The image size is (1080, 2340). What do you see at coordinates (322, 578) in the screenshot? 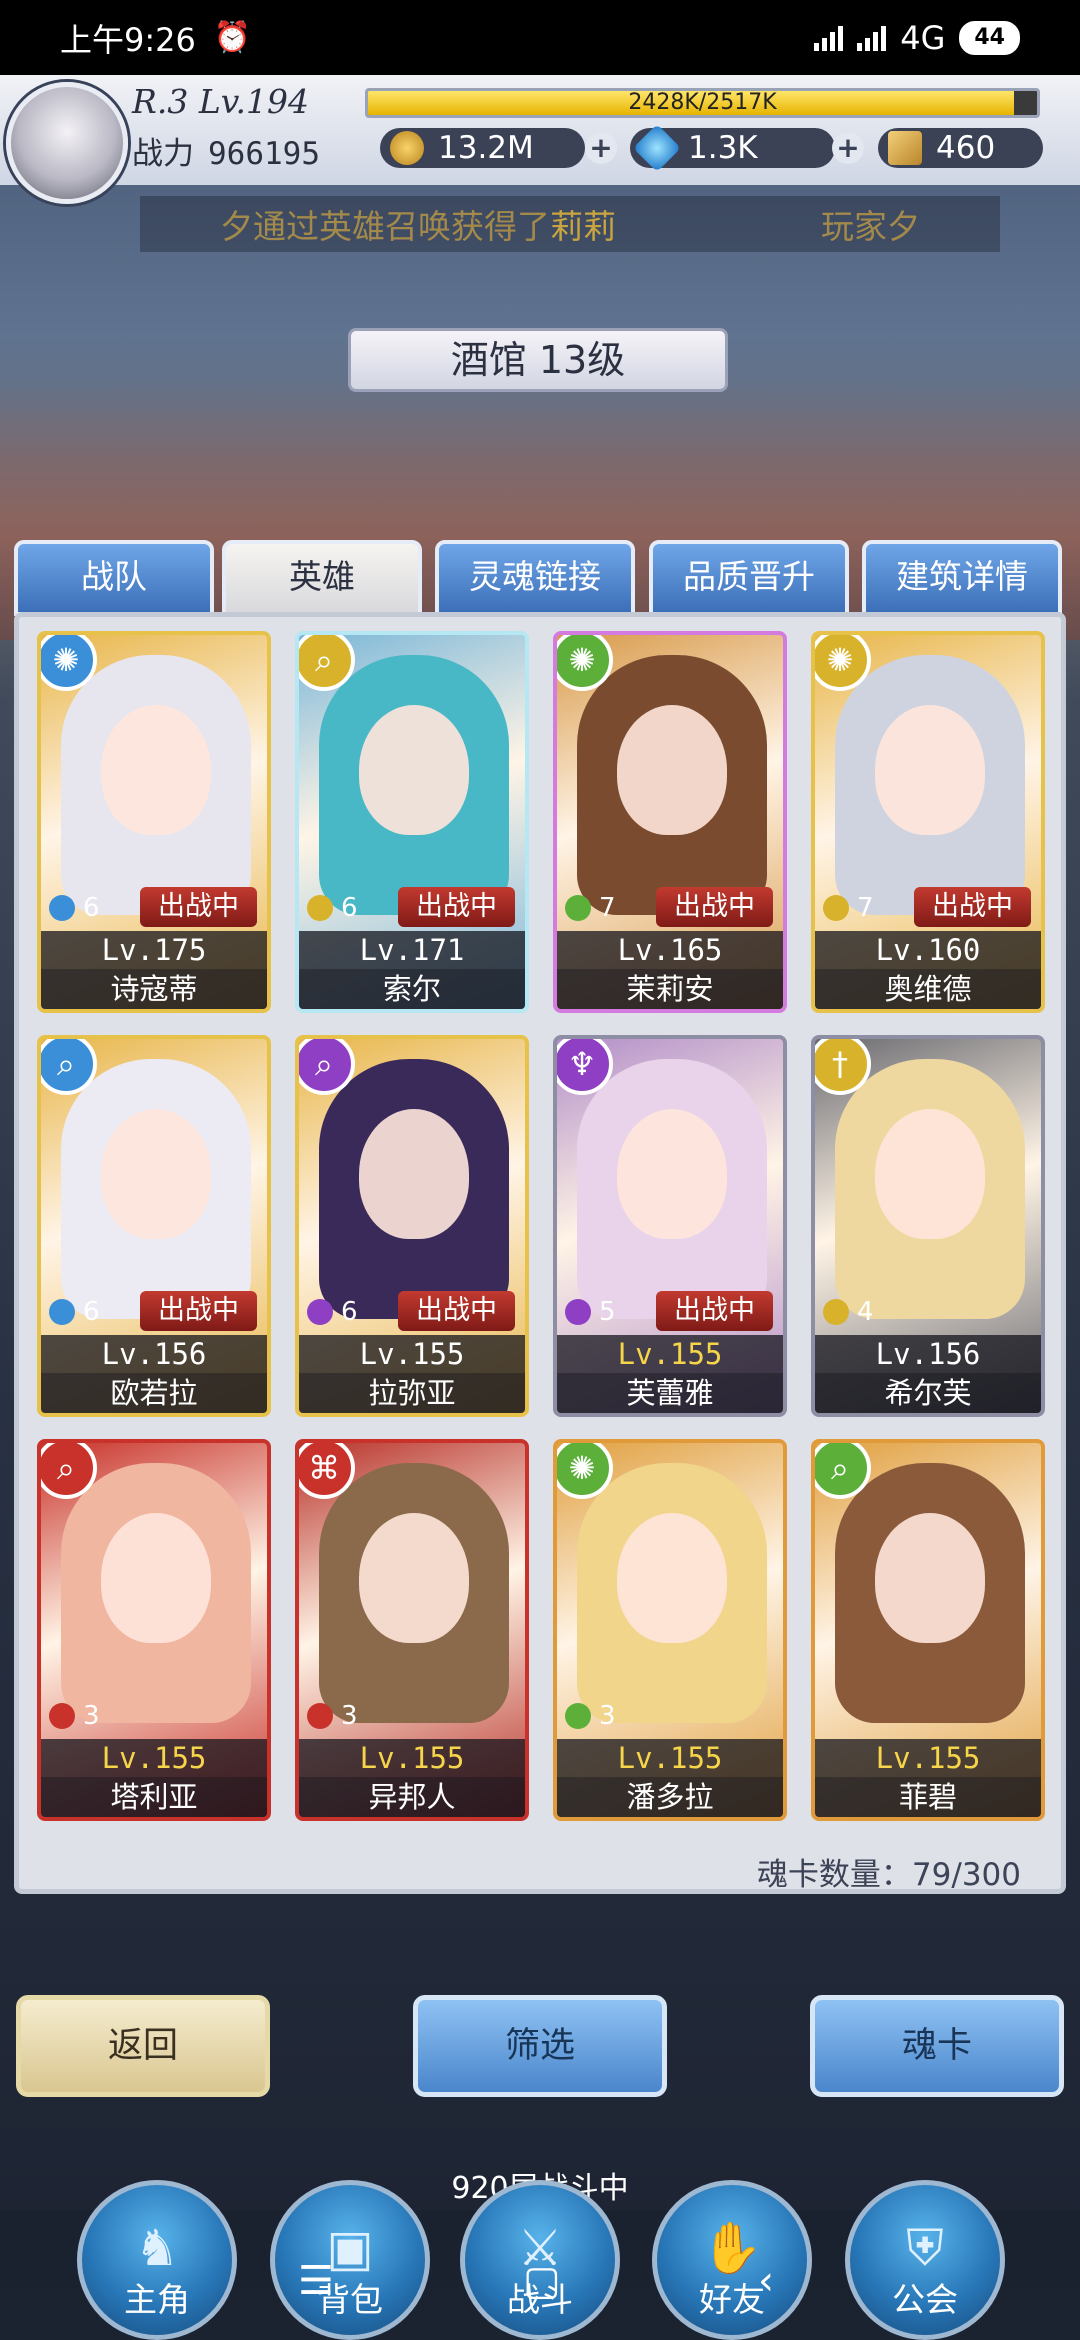
I see `tab-heroes: 英雄` at bounding box center [322, 578].